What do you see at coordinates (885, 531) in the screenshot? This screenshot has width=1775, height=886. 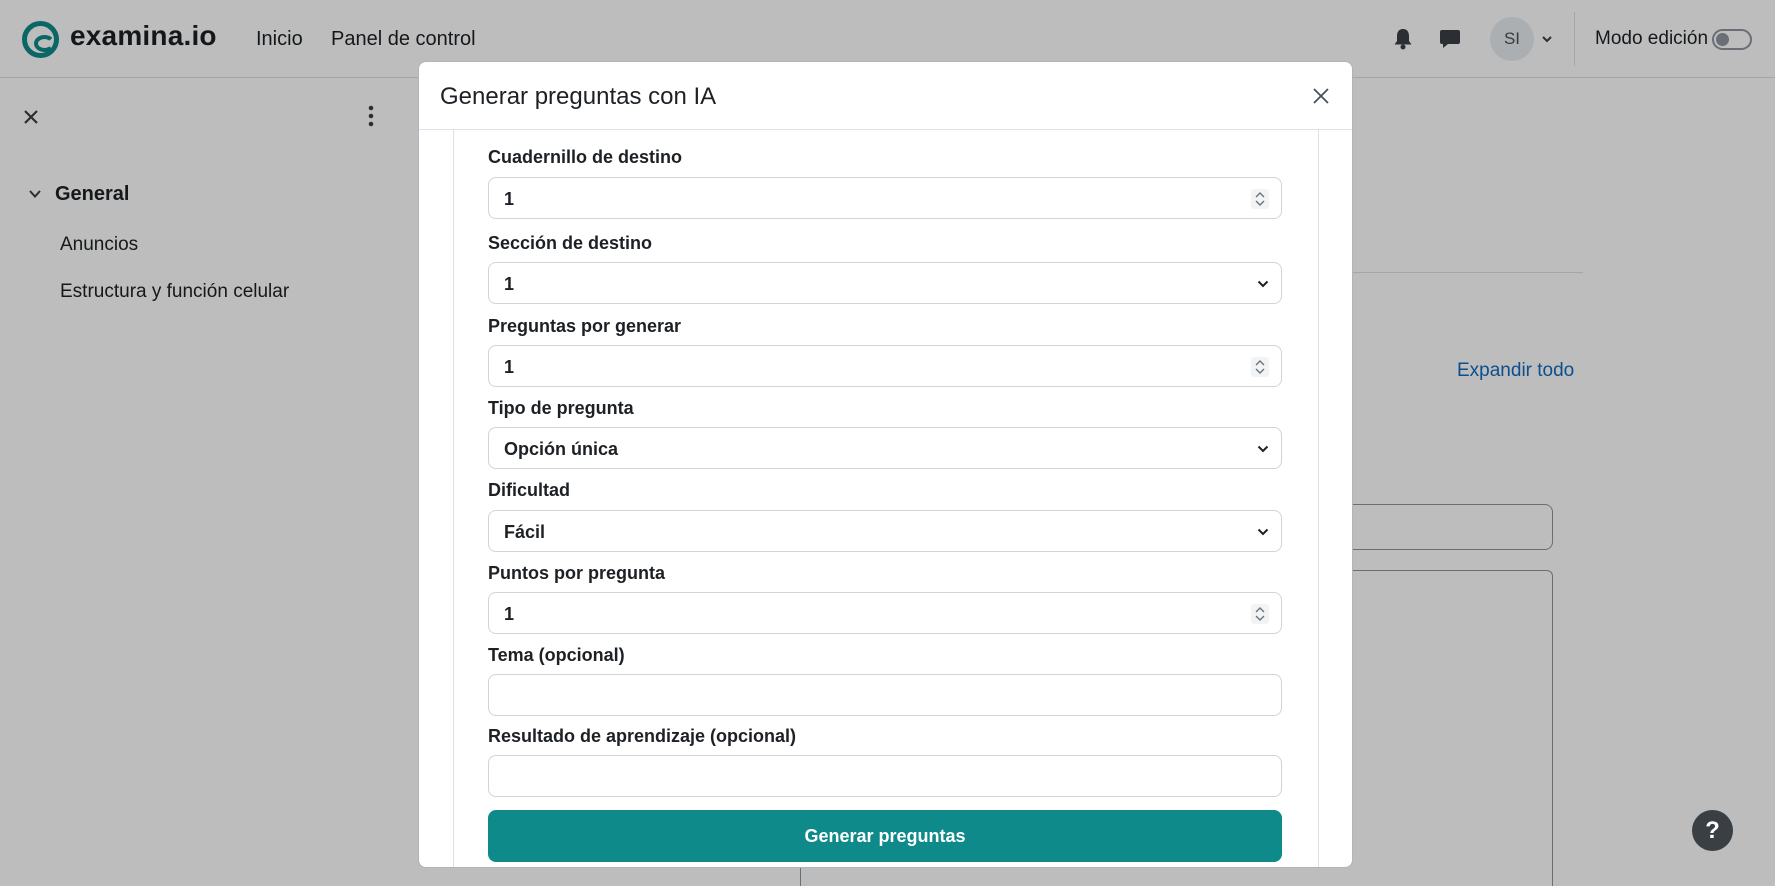 I see `dificultad-select: Fácil` at bounding box center [885, 531].